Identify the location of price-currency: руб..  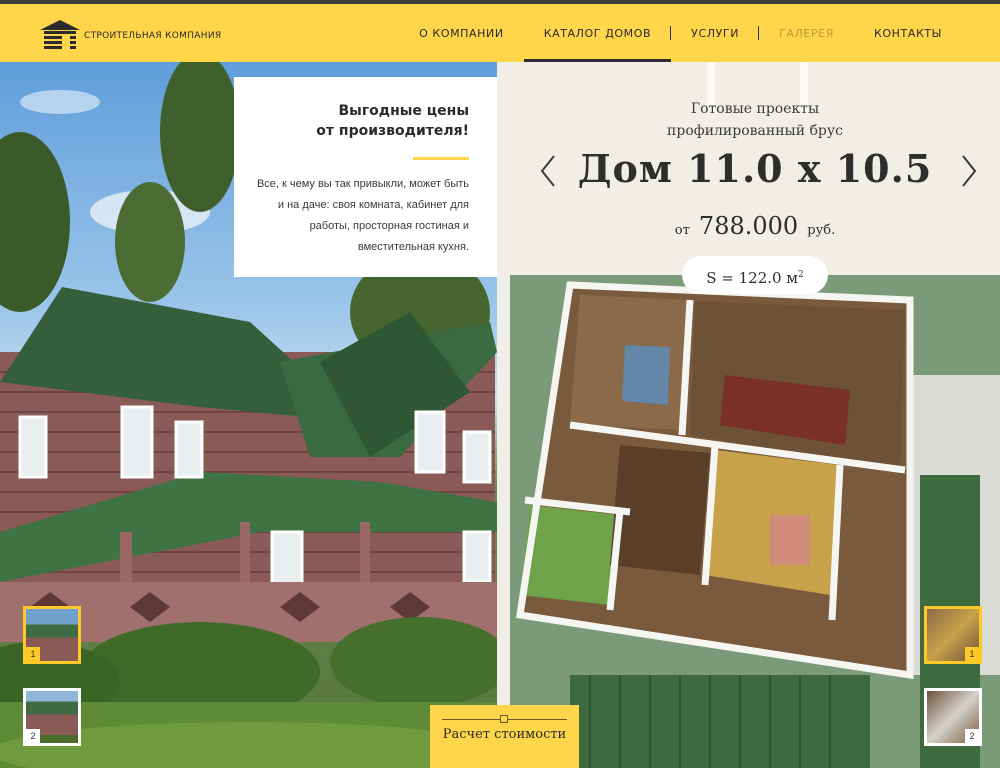
(821, 230).